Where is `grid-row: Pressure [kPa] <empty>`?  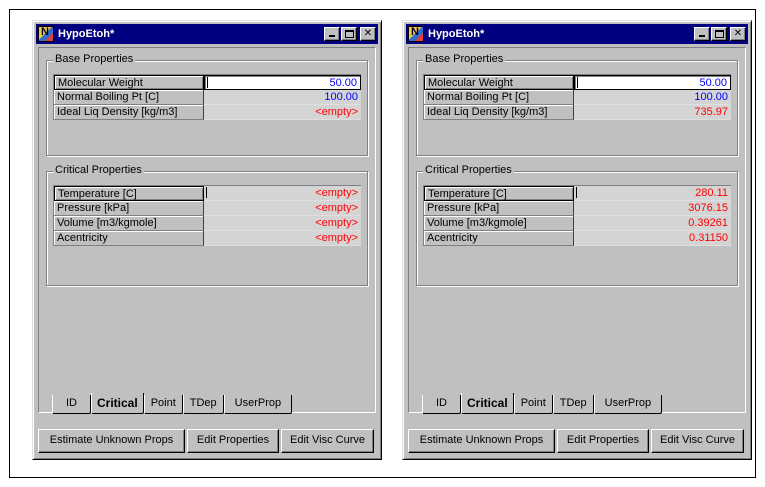 grid-row: Pressure [kPa] <empty> is located at coordinates (207, 208).